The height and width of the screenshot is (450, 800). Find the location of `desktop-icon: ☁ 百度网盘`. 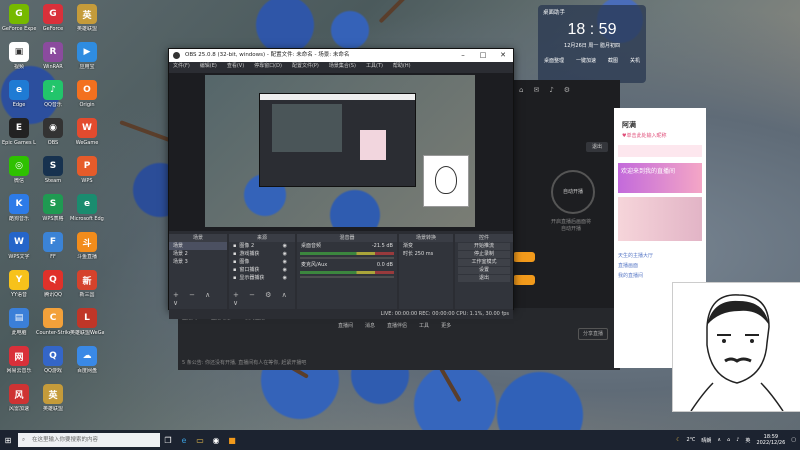

desktop-icon: ☁ 百度网盘 is located at coordinates (87, 365).